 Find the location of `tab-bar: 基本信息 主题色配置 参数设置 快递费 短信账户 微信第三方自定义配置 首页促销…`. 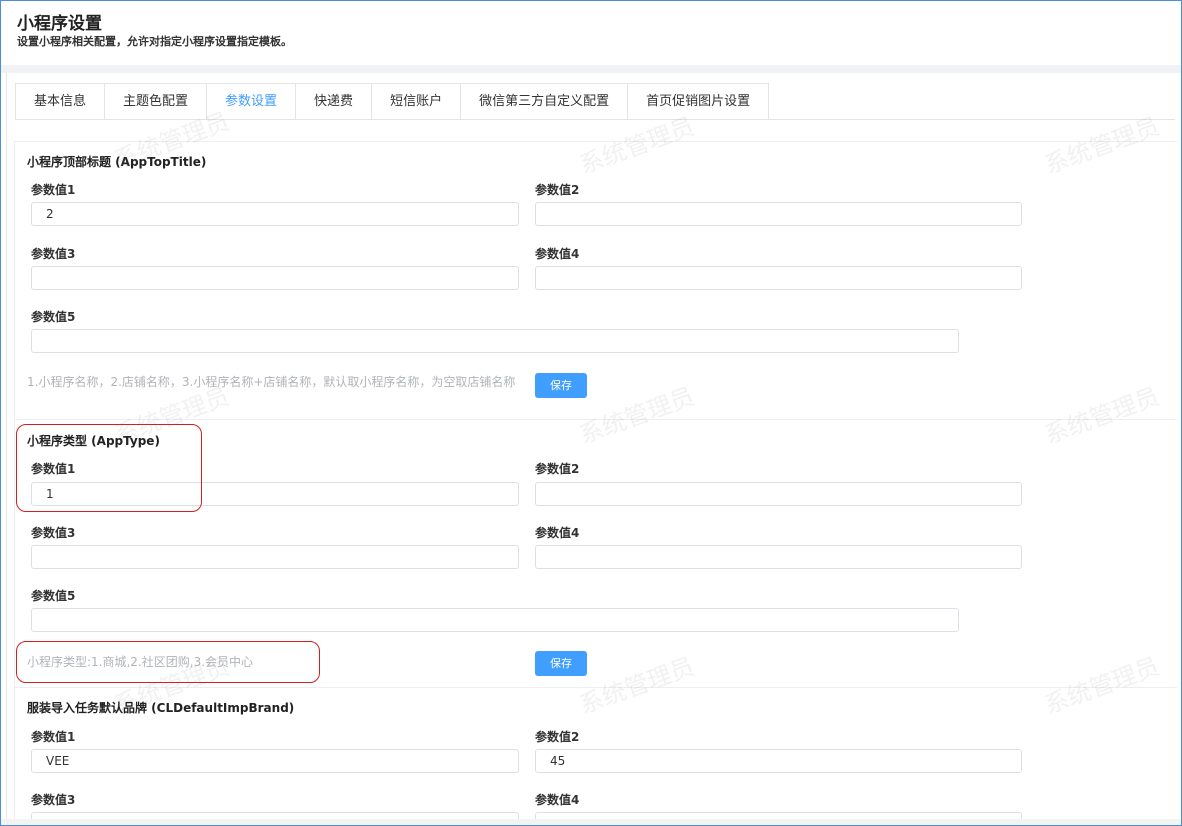

tab-bar: 基本信息 主题色配置 参数设置 快递费 短信账户 微信第三方自定义配置 首页促销… is located at coordinates (392, 101).